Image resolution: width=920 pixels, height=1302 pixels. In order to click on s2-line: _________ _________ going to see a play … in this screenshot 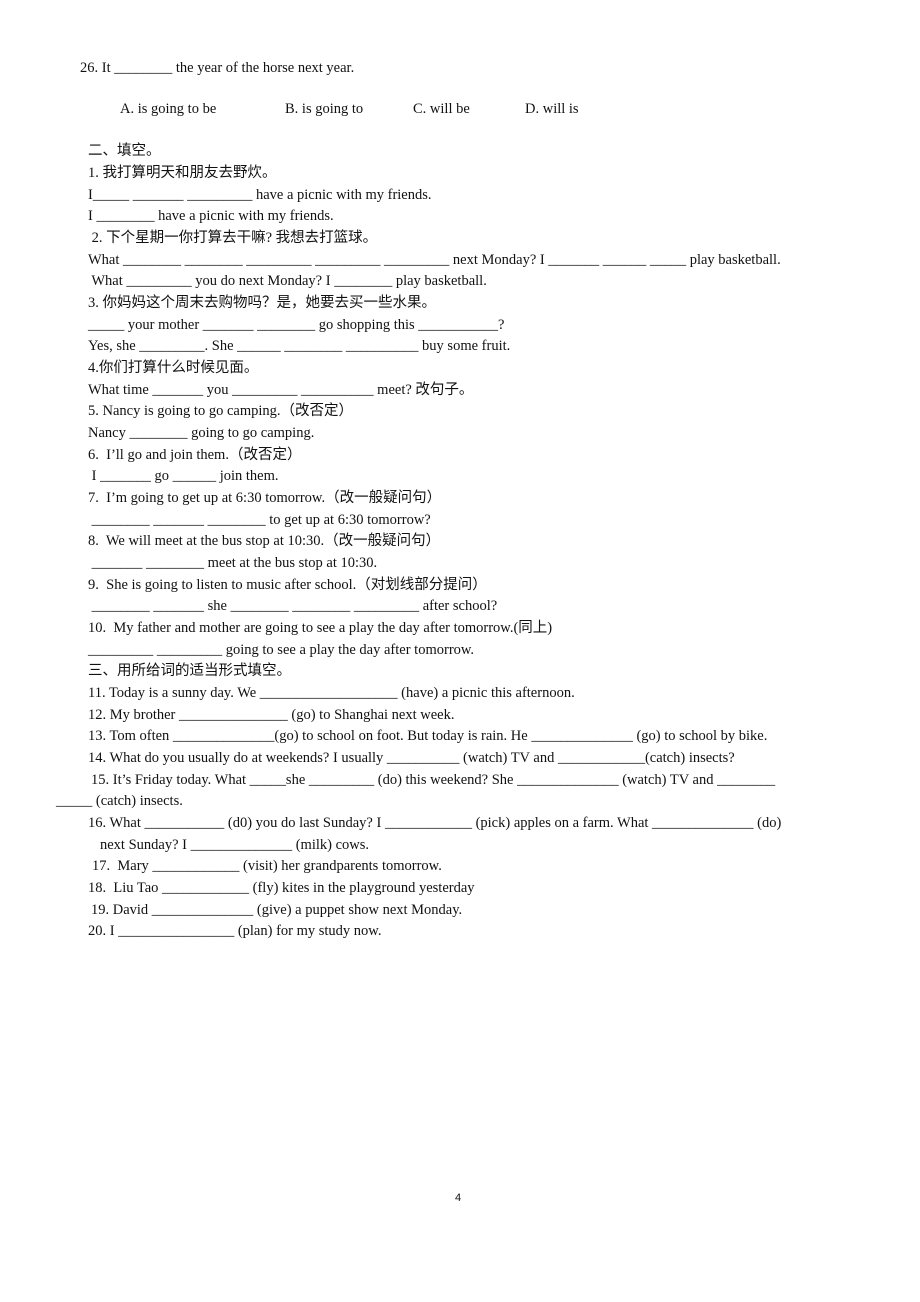, I will do `click(281, 650)`.